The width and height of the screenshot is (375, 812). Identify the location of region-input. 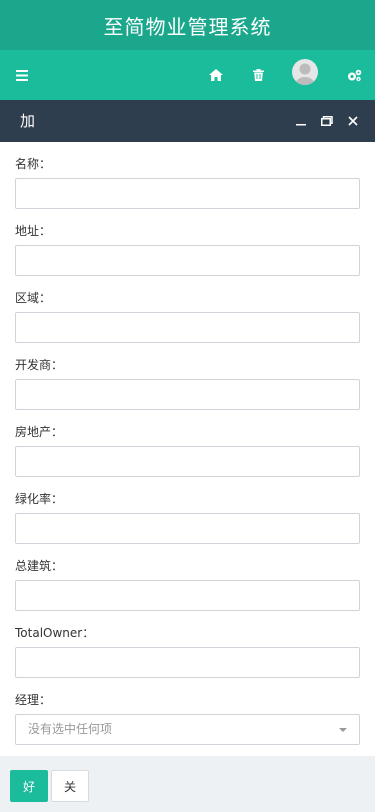
(187, 327).